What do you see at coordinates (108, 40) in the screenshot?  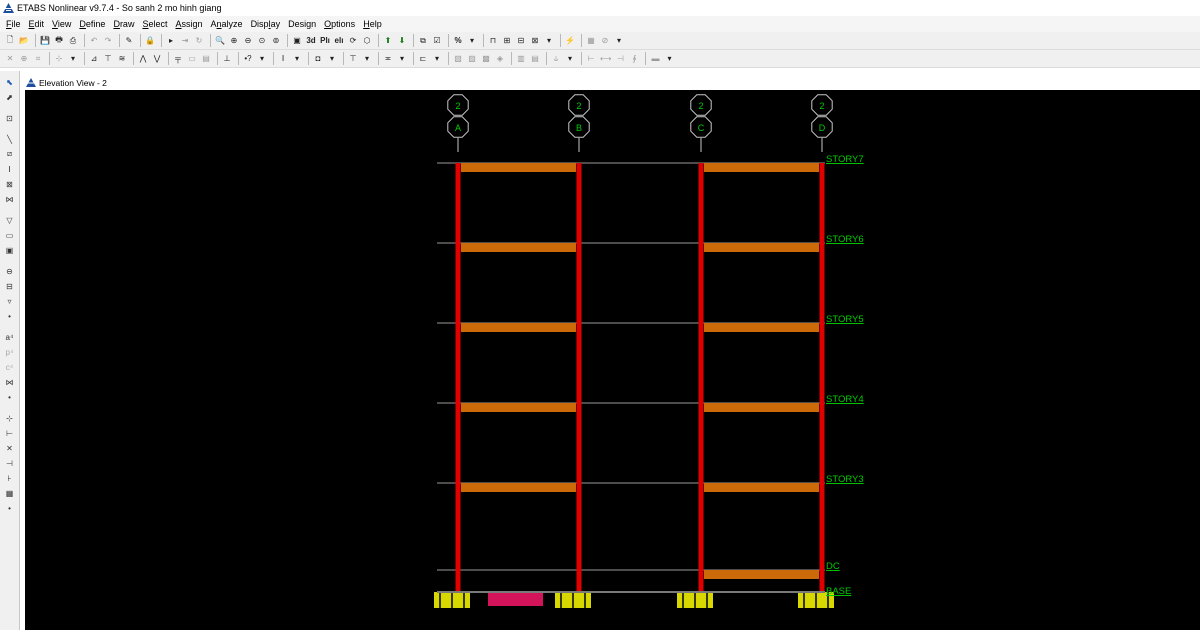 I see `redo-icon: ↷` at bounding box center [108, 40].